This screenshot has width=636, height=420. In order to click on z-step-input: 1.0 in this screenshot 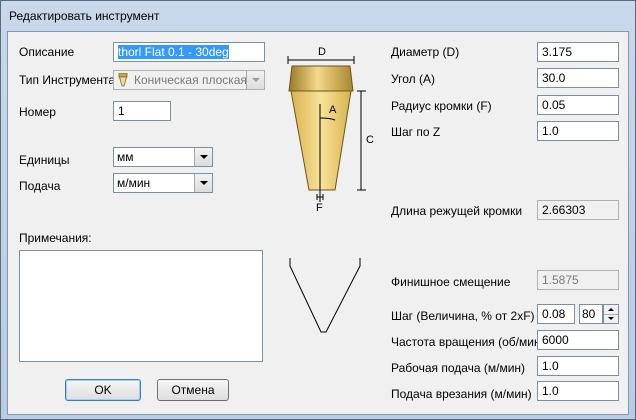, I will do `click(578, 131)`.